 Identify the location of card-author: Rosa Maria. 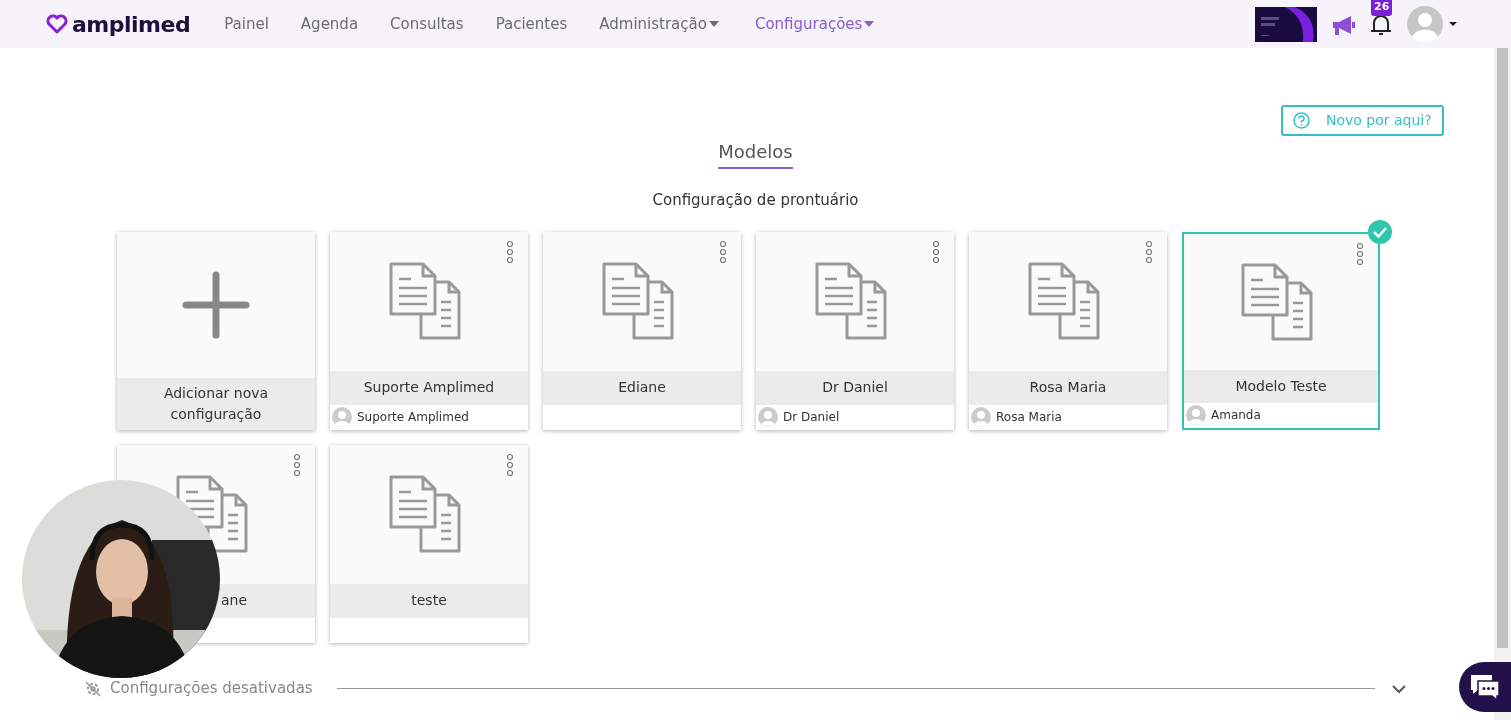
(1029, 417).